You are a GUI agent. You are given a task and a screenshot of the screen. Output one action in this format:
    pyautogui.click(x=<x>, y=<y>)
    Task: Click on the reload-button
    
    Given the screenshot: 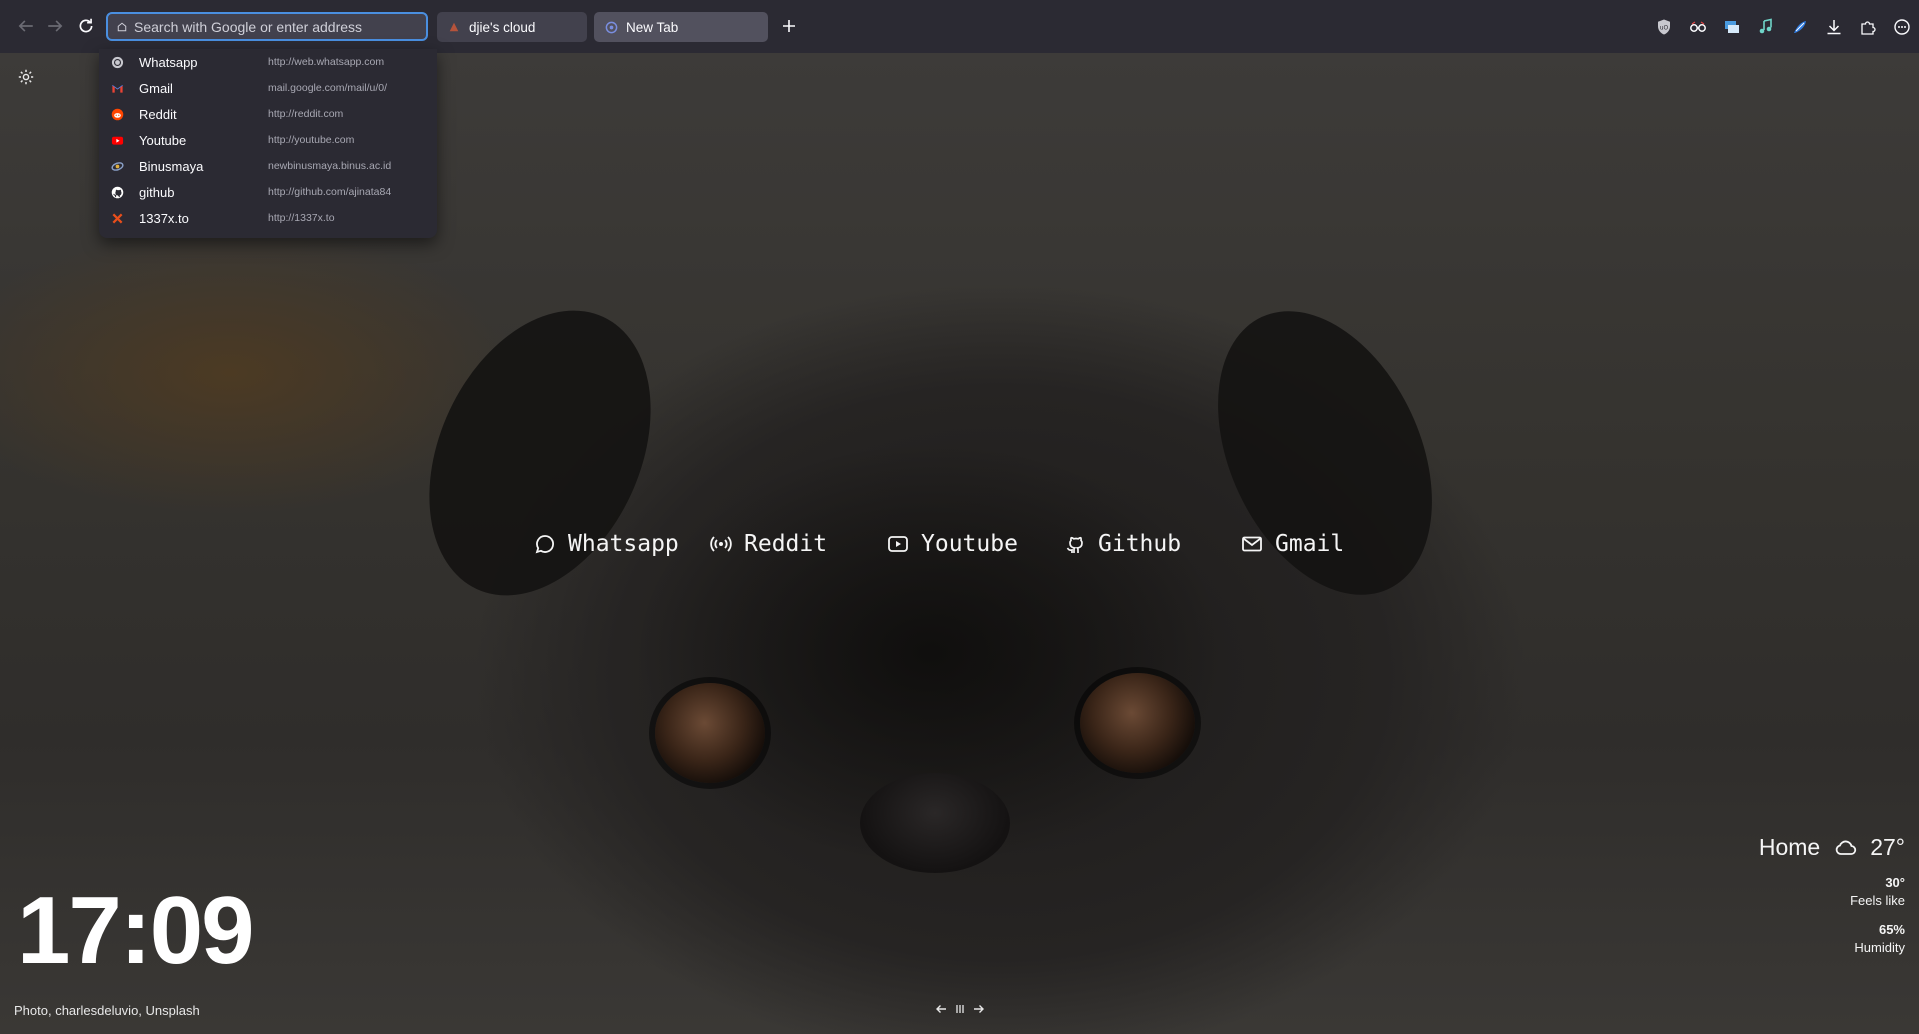 What is the action you would take?
    pyautogui.click(x=86, y=26)
    